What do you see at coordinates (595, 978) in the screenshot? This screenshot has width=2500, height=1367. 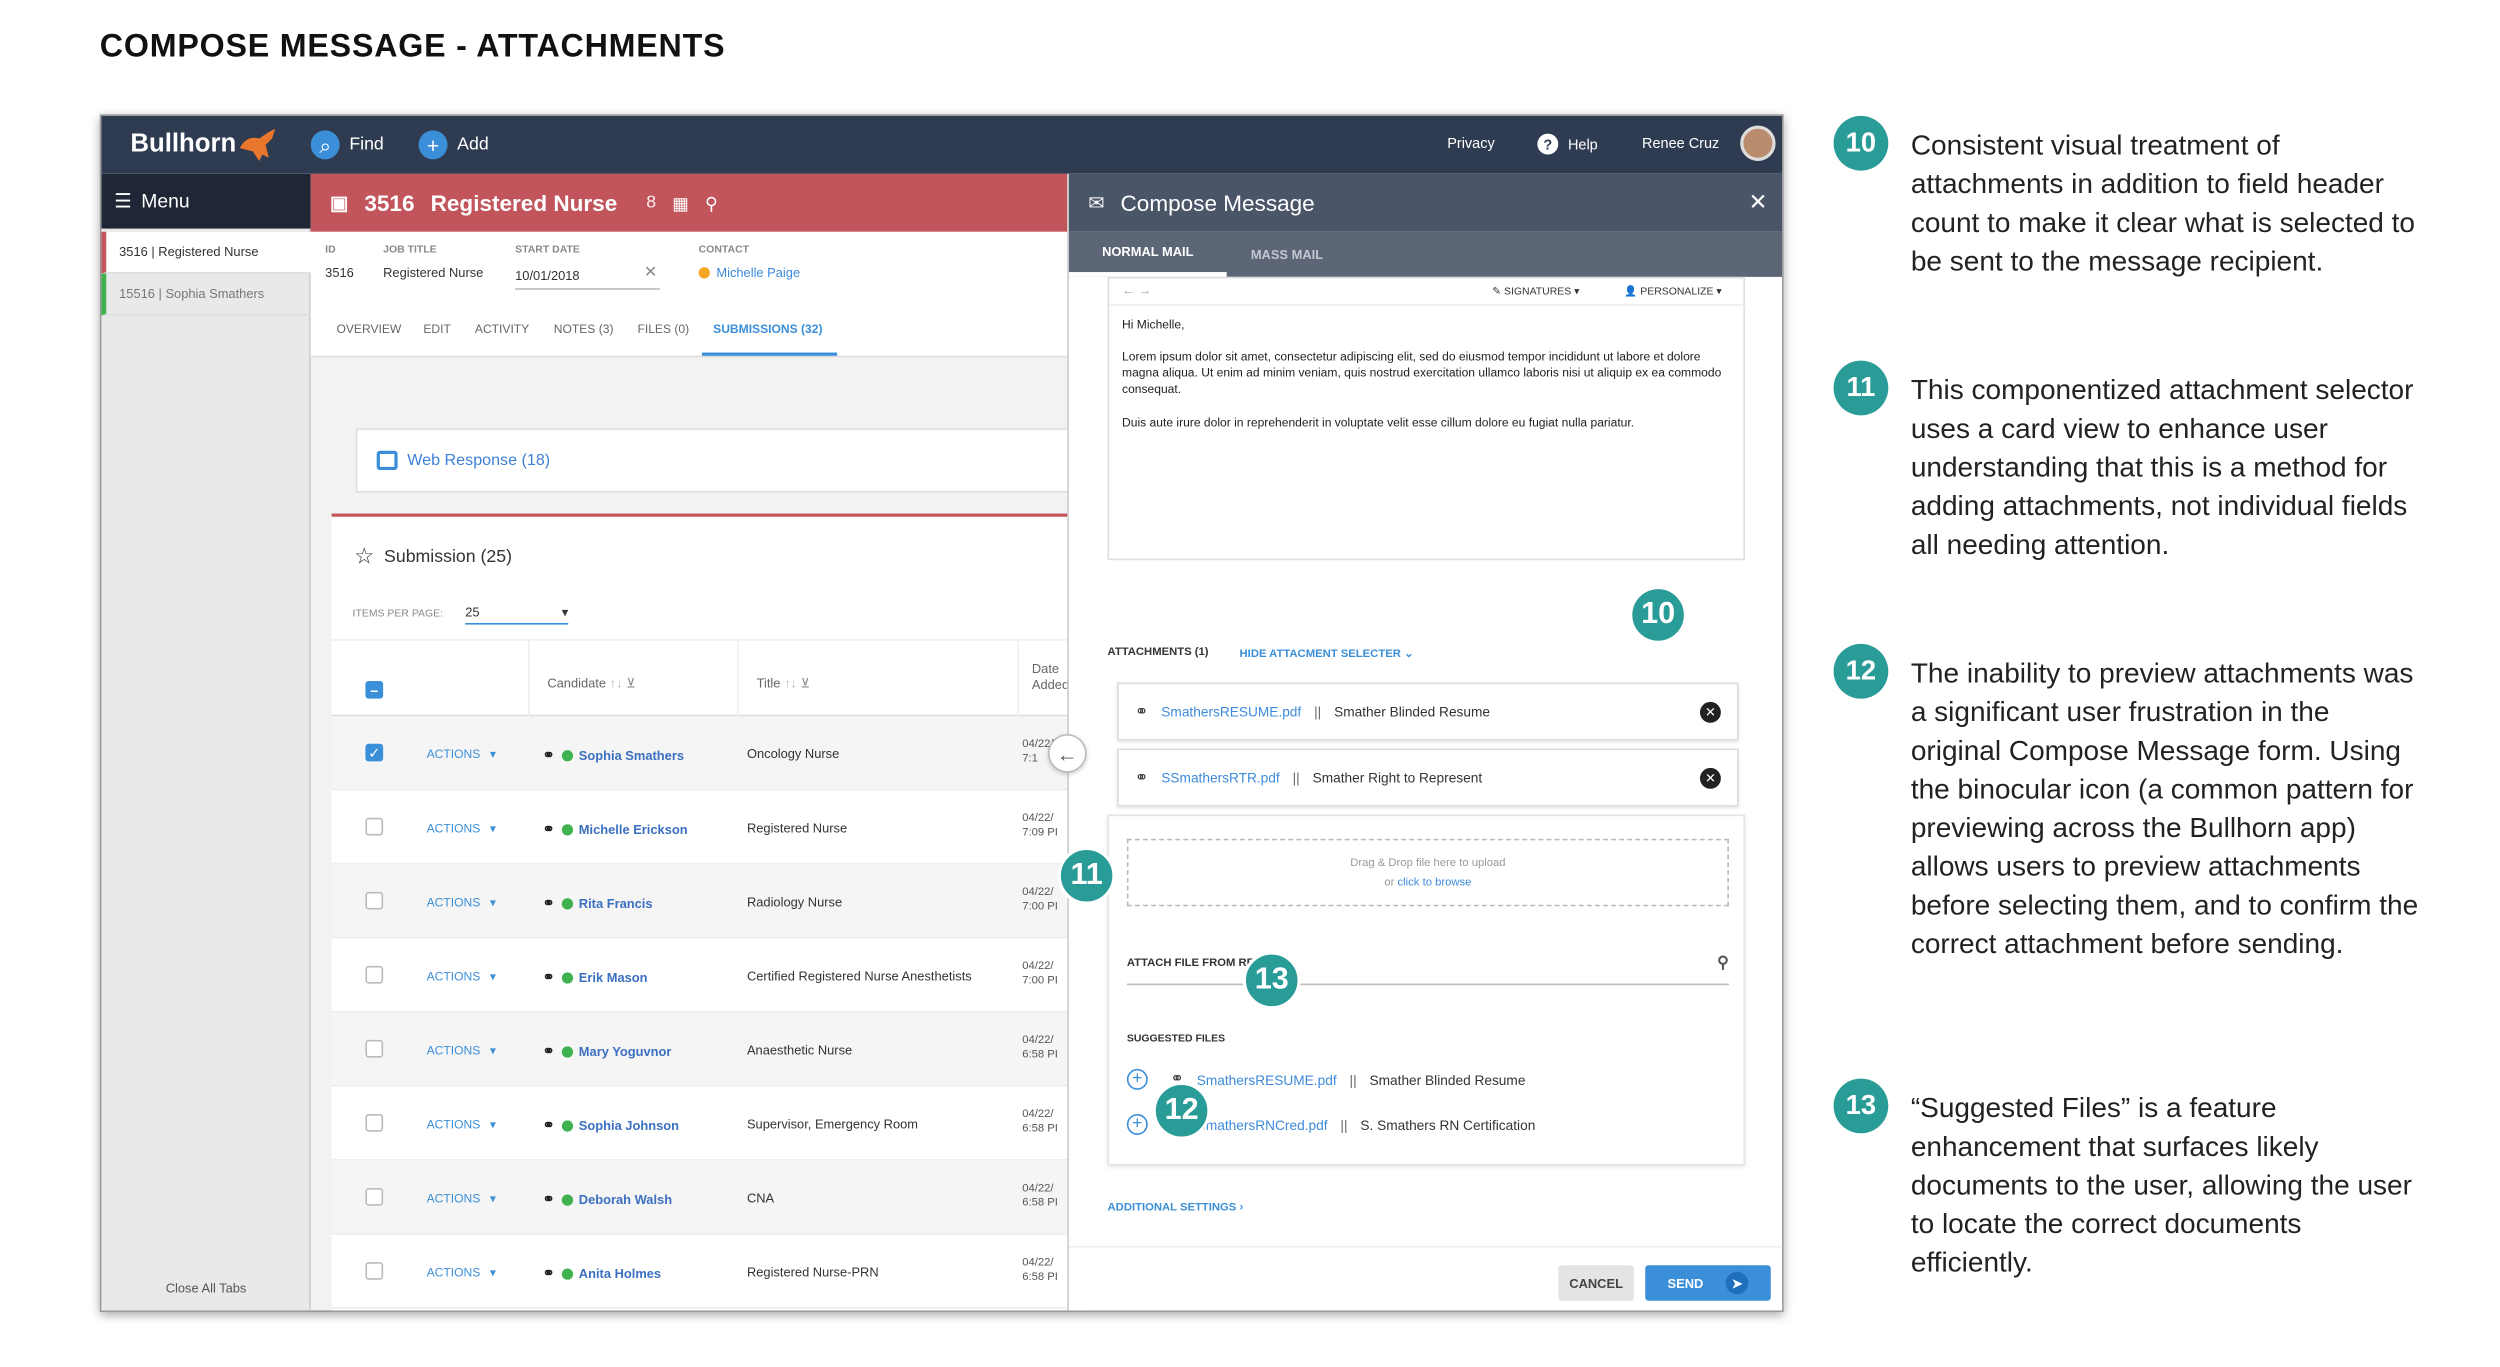 I see `candidate-link: ⚭ Erik Mason` at bounding box center [595, 978].